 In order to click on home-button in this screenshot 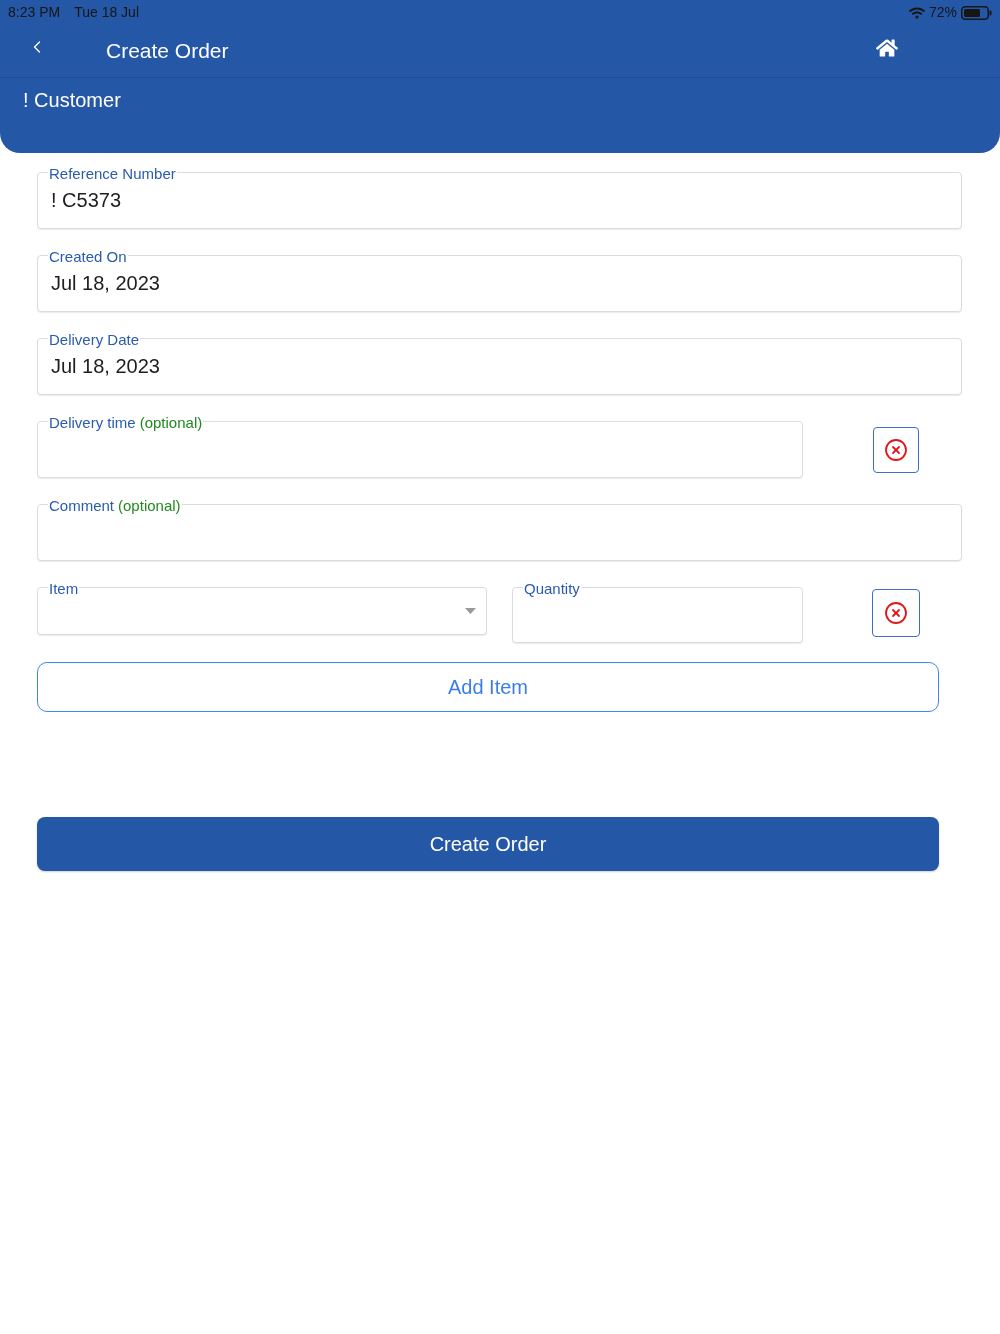, I will do `click(887, 48)`.